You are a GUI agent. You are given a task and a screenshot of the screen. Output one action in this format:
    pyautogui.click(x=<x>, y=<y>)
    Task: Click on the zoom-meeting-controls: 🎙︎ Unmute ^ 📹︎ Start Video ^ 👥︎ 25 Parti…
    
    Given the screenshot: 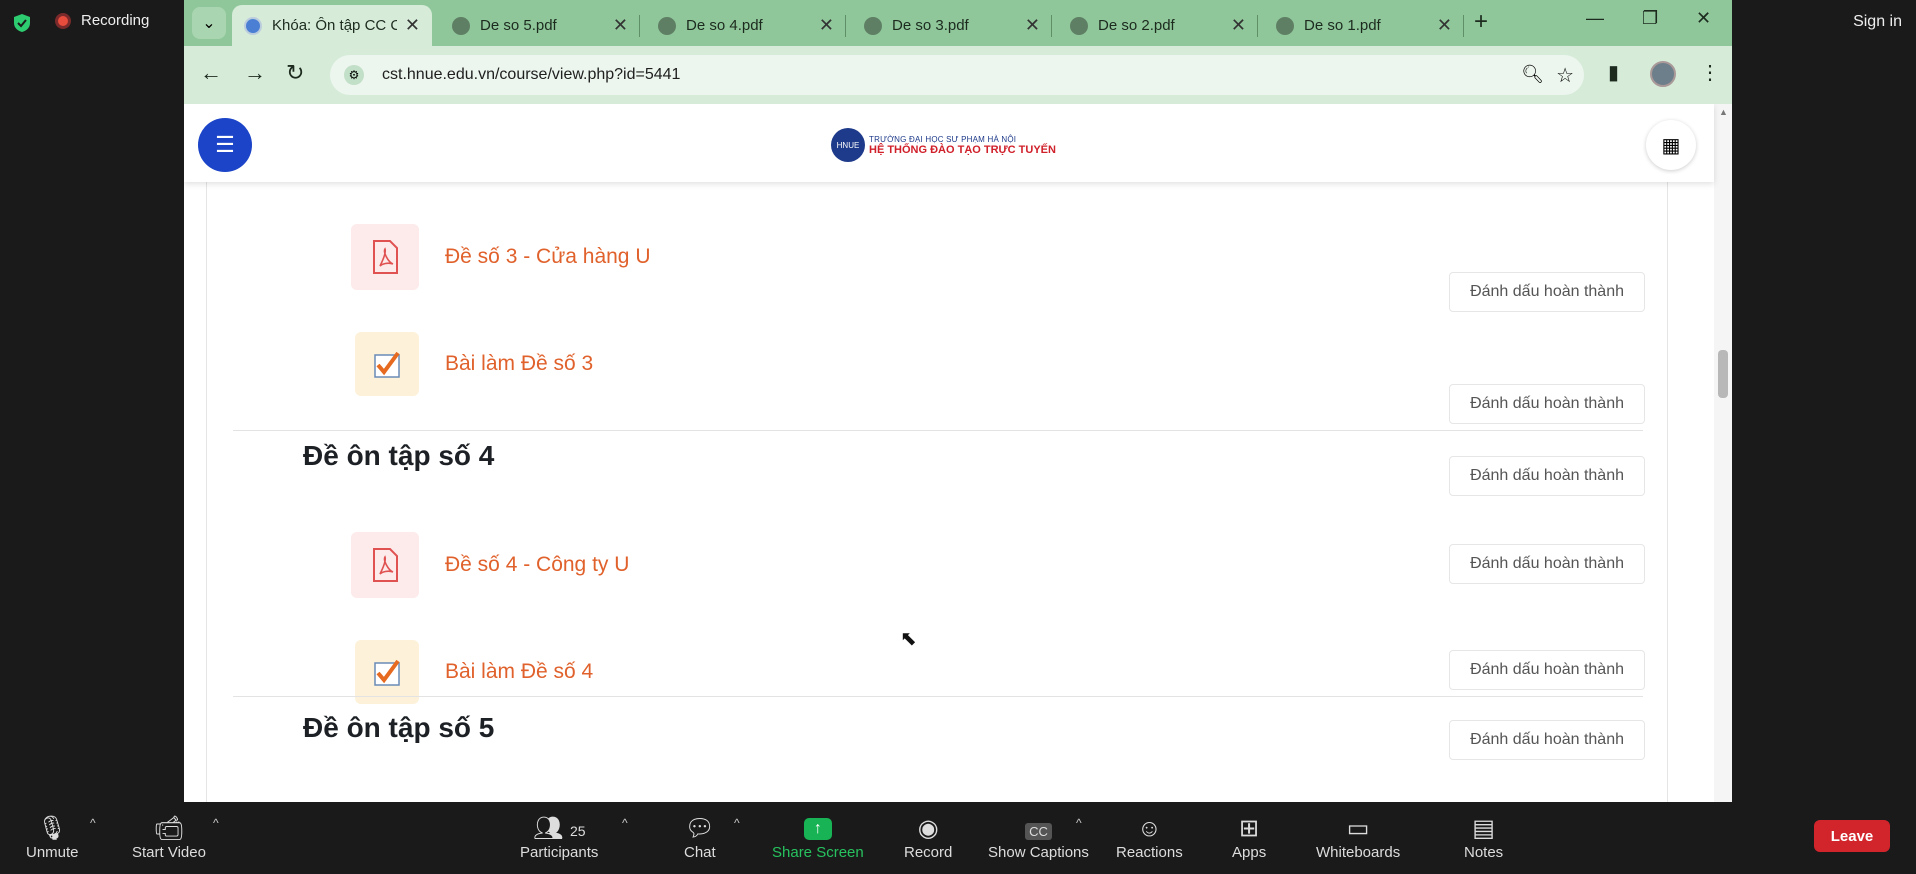 What is the action you would take?
    pyautogui.click(x=958, y=838)
    